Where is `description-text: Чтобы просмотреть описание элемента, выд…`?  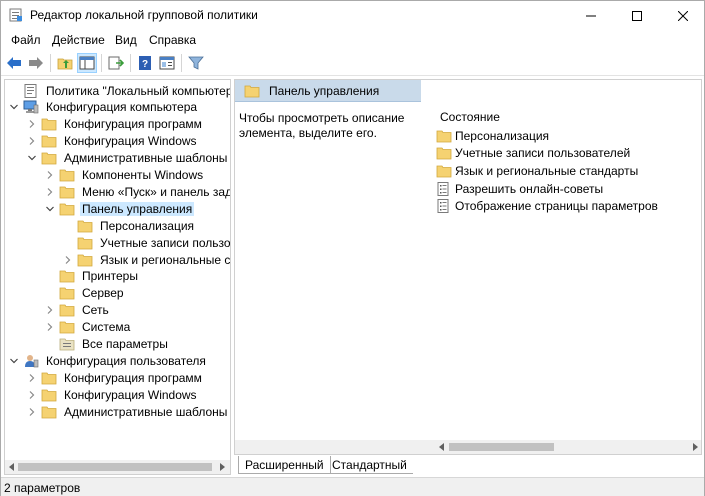
description-text: Чтобы просмотреть описание элемента, выд… is located at coordinates (322, 125).